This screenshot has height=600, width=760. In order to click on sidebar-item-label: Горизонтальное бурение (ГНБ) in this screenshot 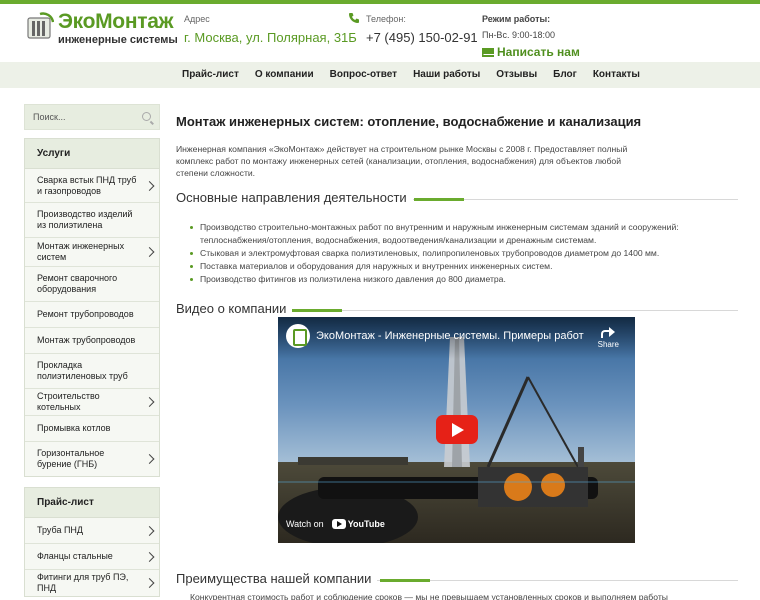, I will do `click(71, 458)`.